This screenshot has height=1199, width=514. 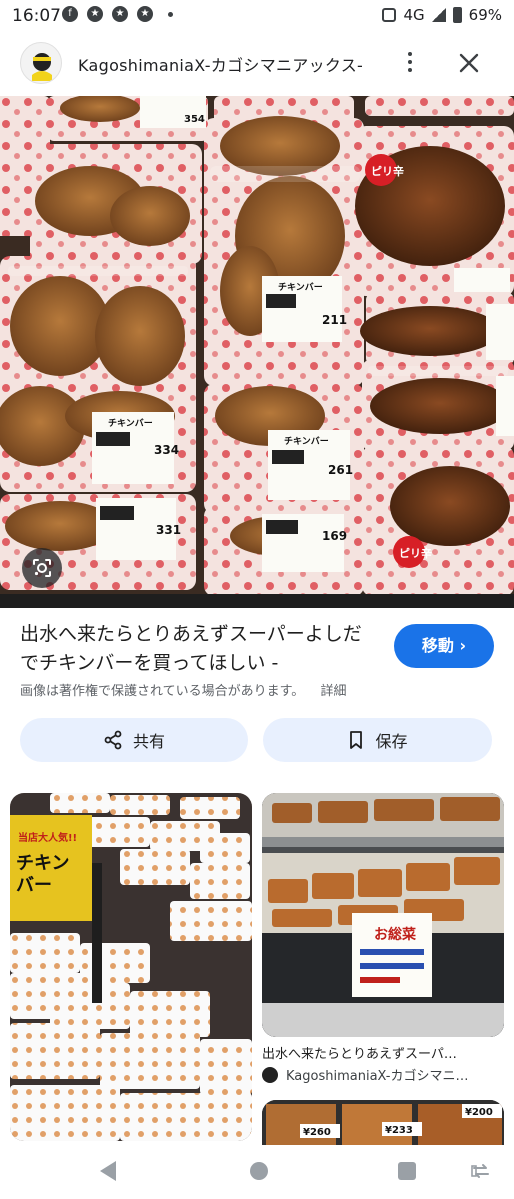 I want to click on share-button: 共有, so click(x=134, y=740).